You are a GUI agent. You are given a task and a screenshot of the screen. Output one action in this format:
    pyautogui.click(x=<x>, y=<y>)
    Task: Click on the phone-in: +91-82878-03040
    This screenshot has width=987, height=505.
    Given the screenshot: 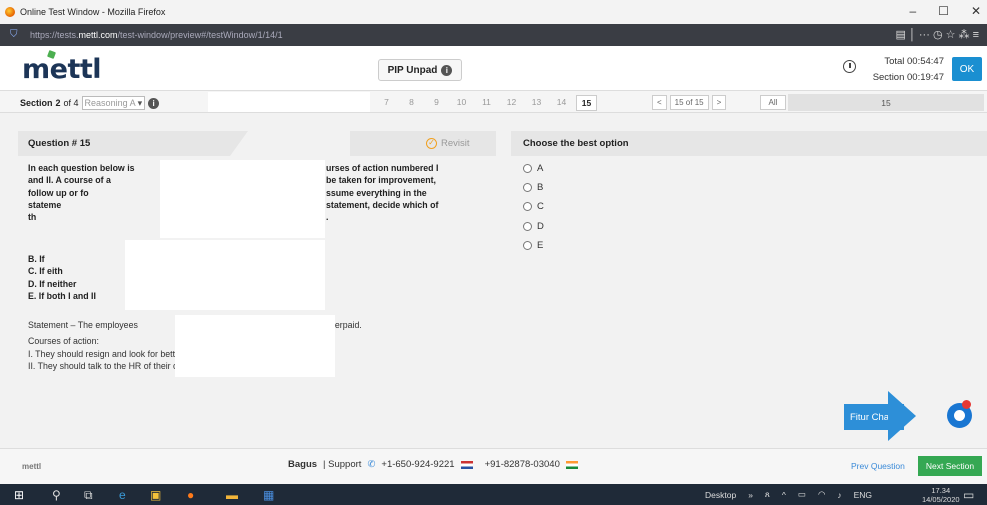 What is the action you would take?
    pyautogui.click(x=522, y=464)
    